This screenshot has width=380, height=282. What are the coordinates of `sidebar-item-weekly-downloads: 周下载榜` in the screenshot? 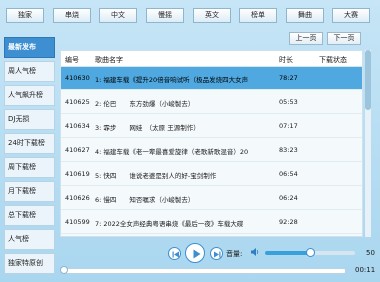 It's located at (29, 167).